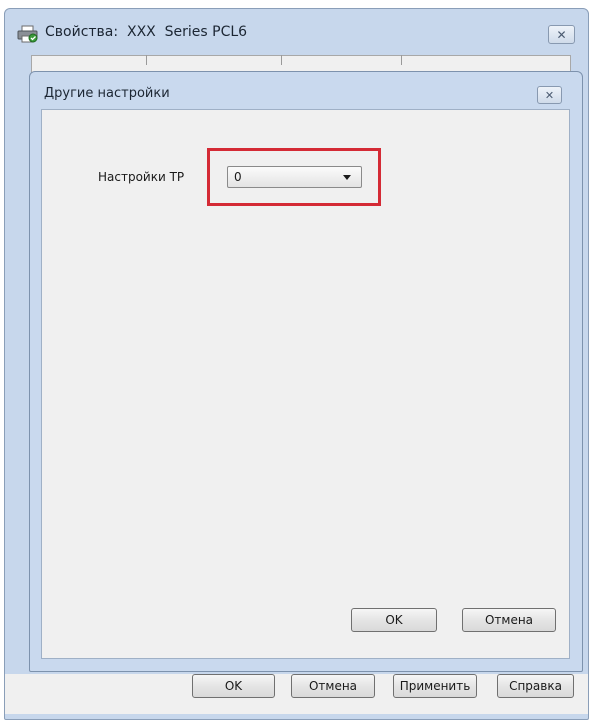  I want to click on outer-close-button: ✕, so click(561, 34).